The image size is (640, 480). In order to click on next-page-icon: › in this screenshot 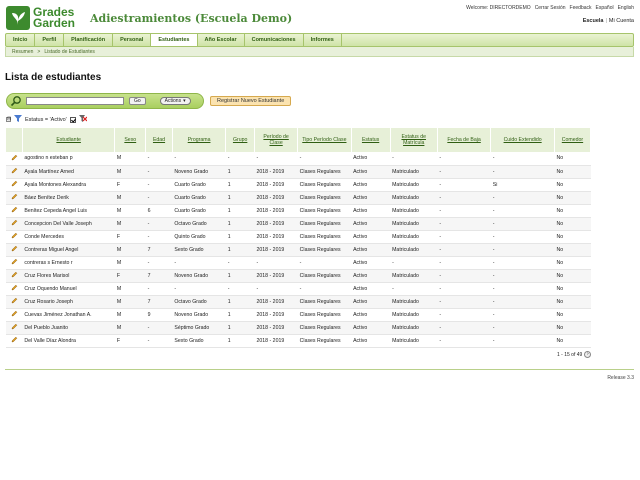, I will do `click(588, 354)`.